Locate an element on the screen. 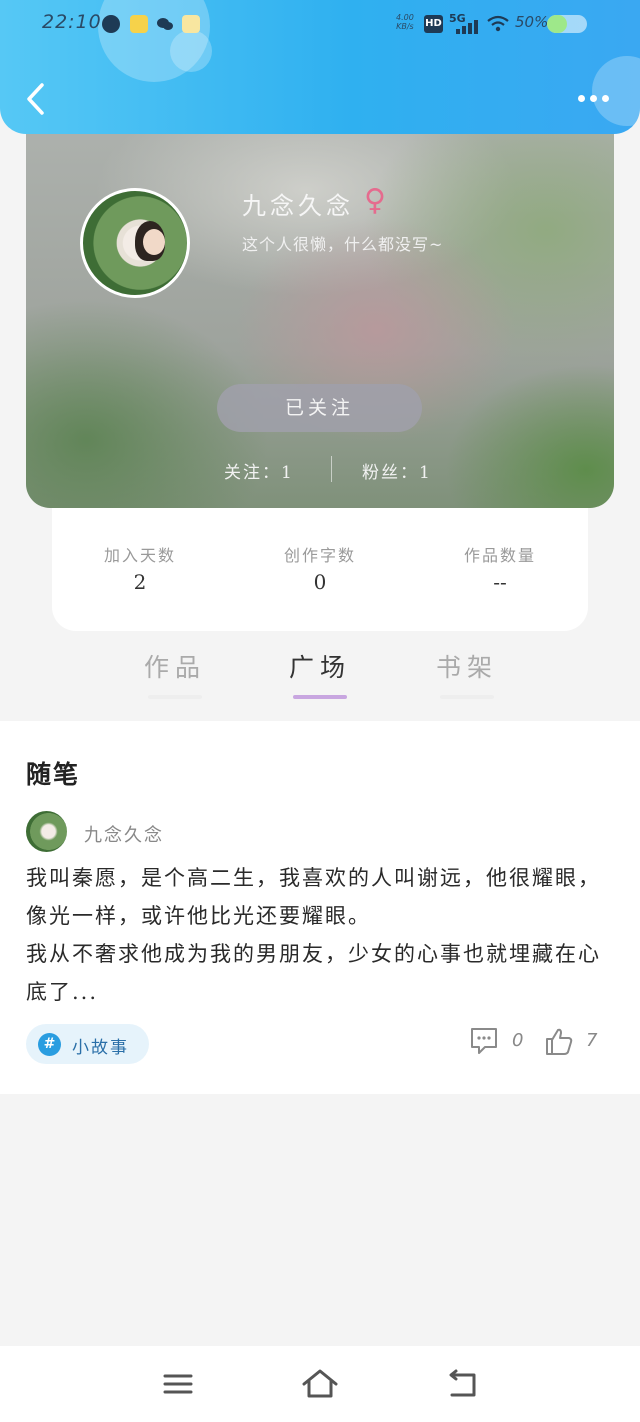  like-count: 7 is located at coordinates (592, 1040).